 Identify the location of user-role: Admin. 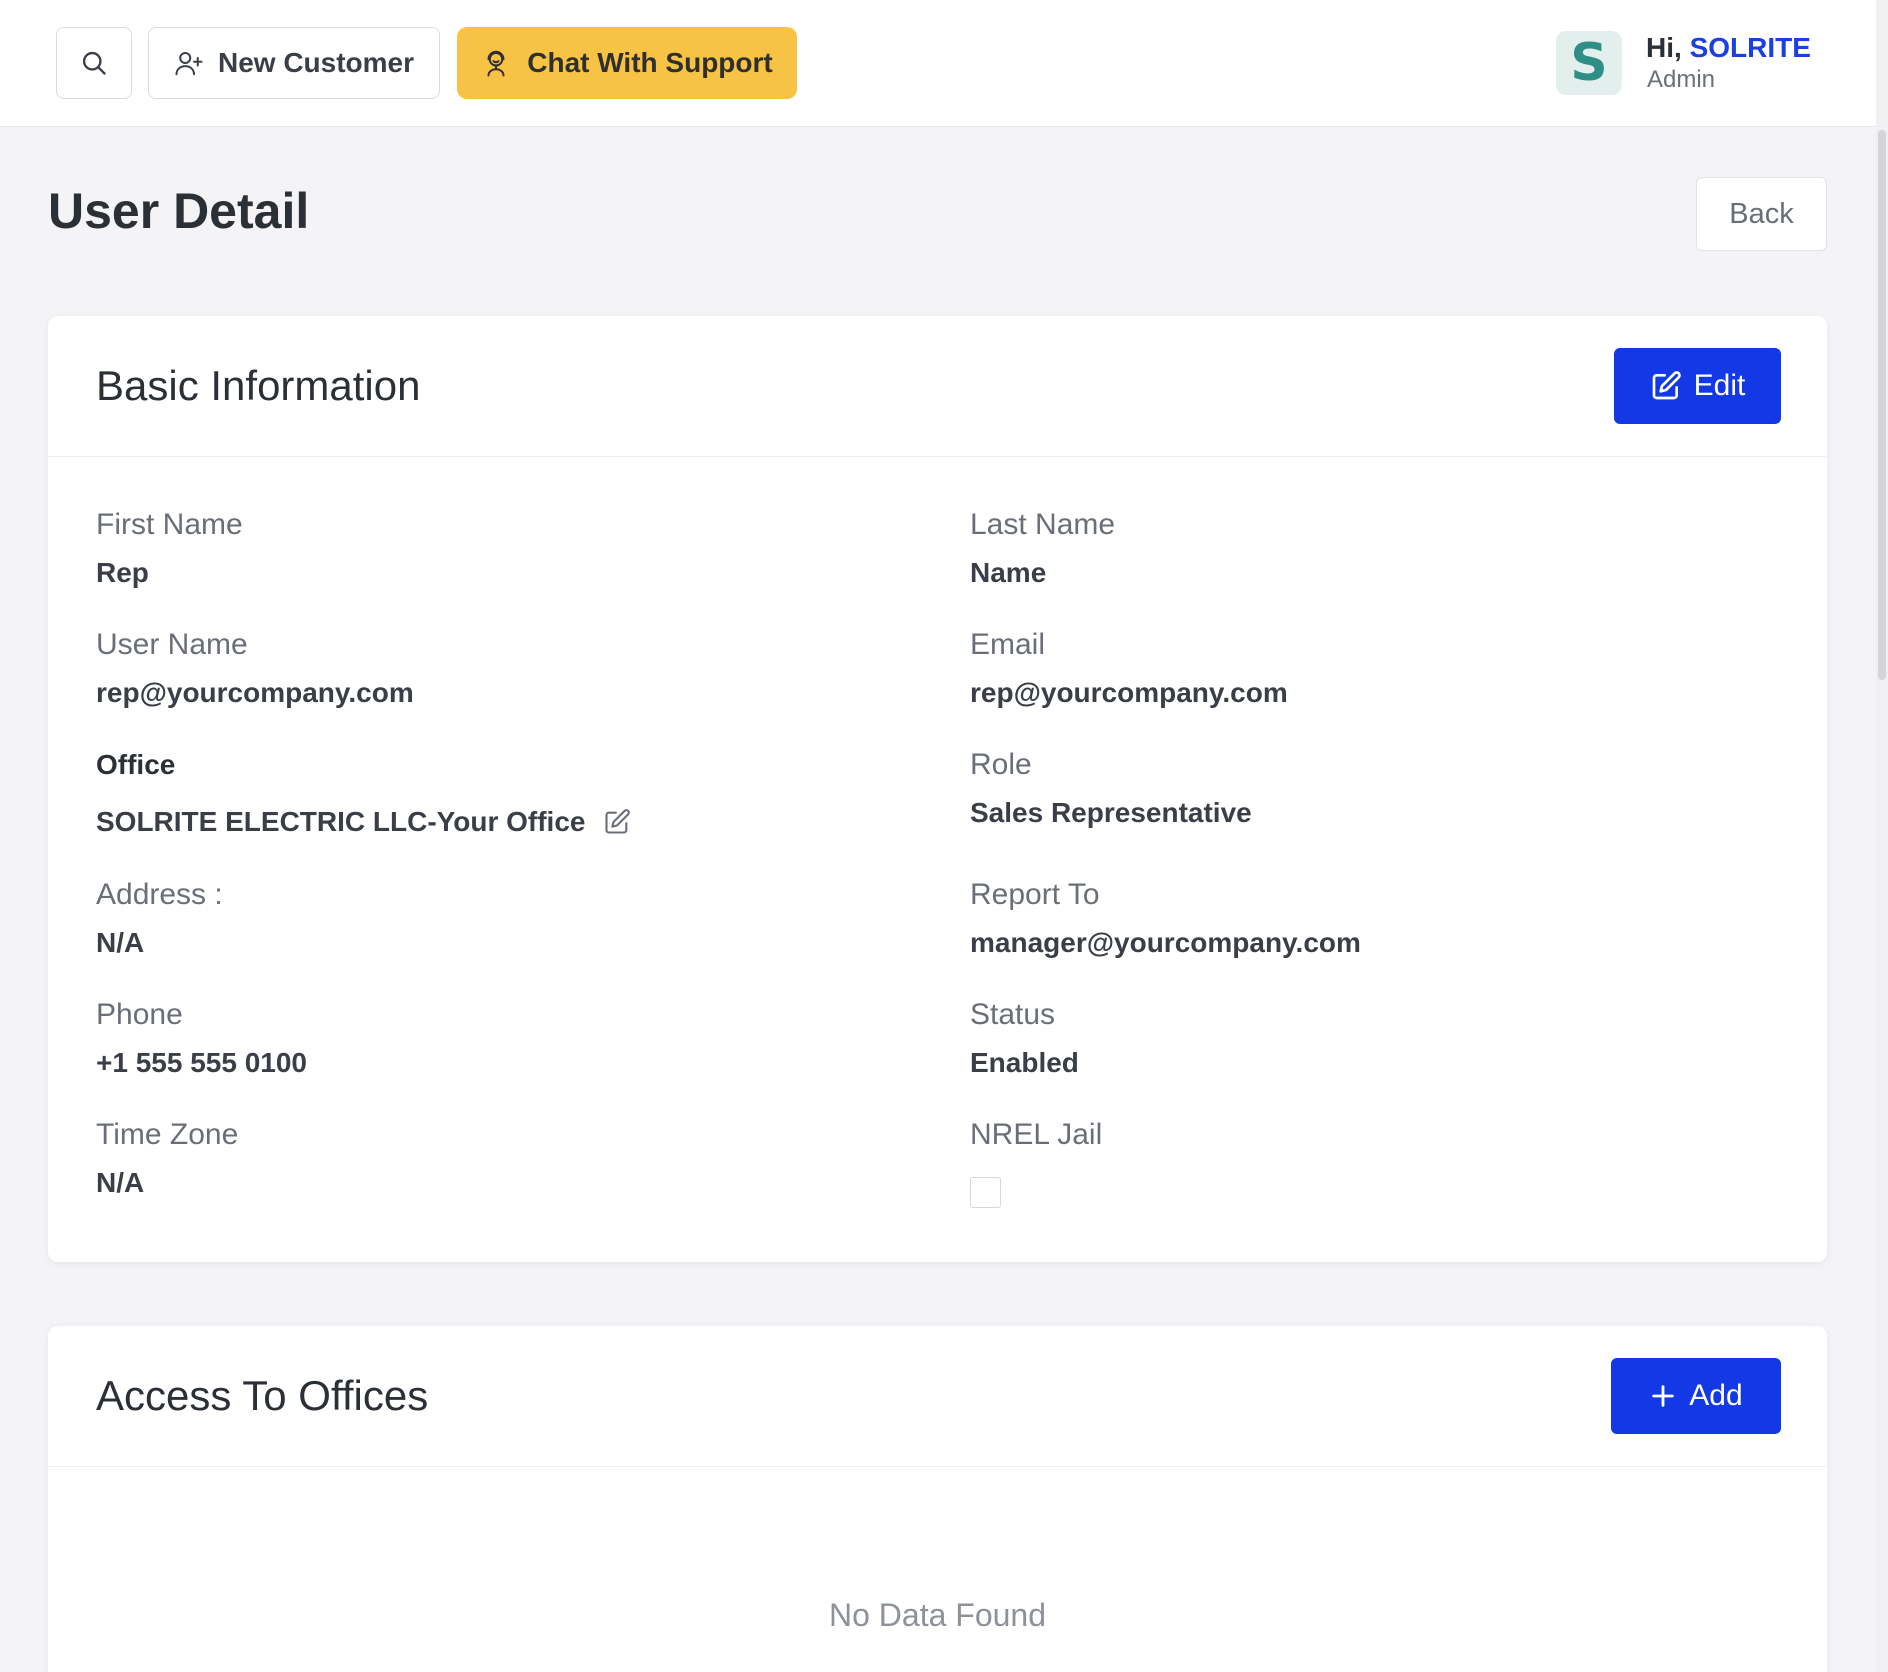
(1681, 79).